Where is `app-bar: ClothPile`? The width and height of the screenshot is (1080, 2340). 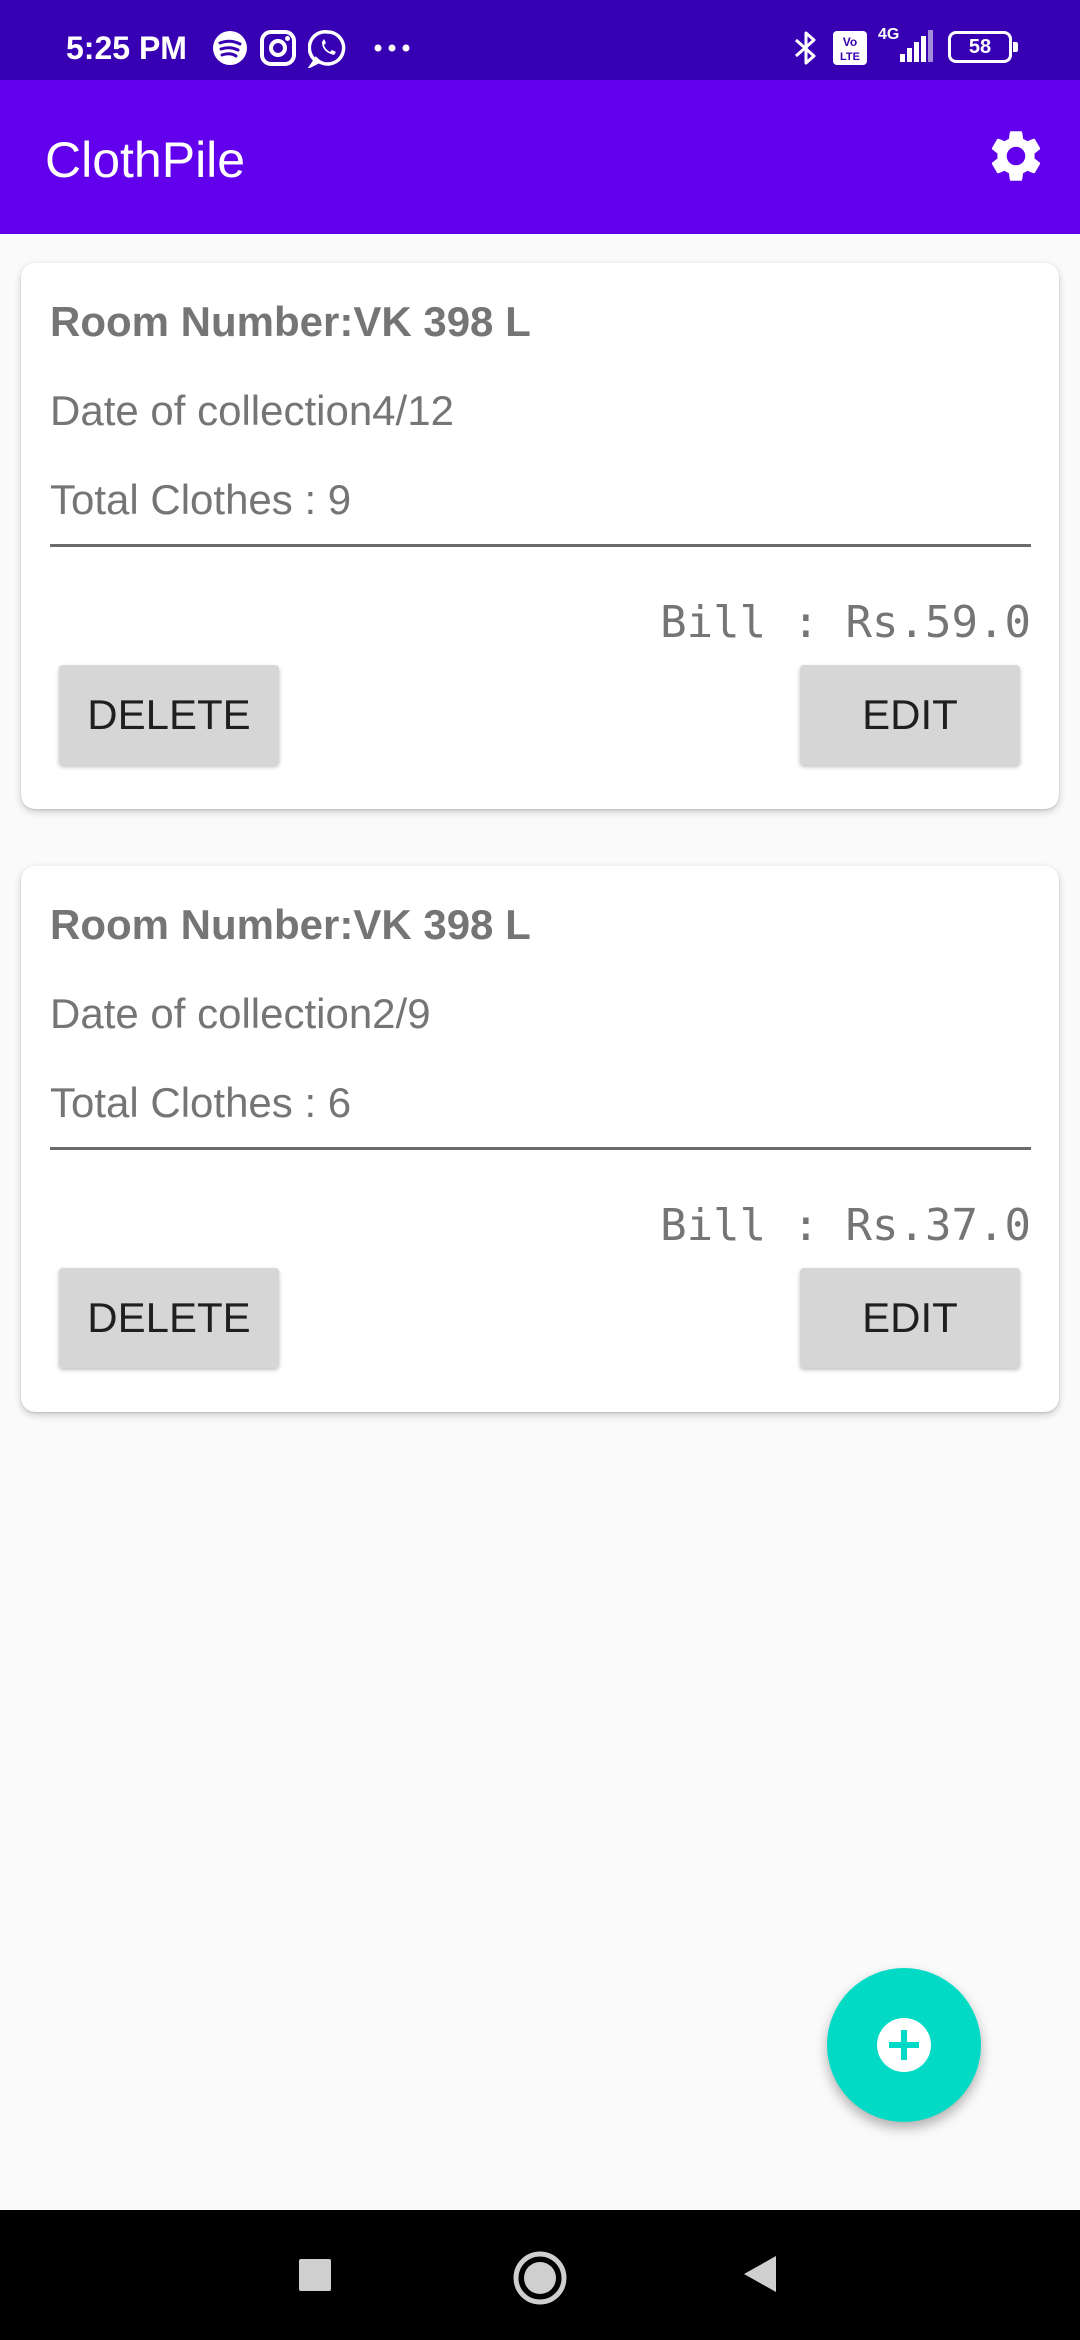
app-bar: ClothPile is located at coordinates (540, 157).